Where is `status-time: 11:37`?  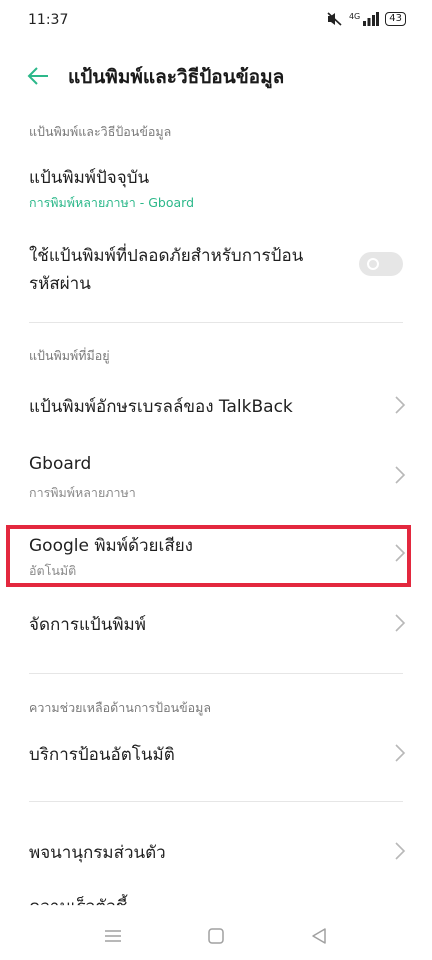
status-time: 11:37 is located at coordinates (48, 20).